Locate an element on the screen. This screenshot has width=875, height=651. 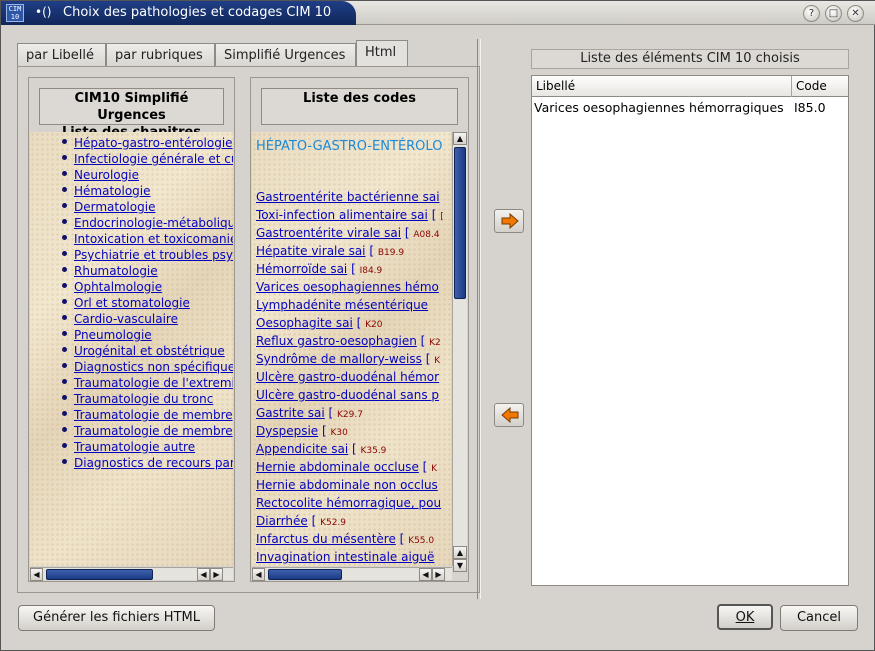
tab-par-libelle: par Libellé is located at coordinates (61, 54).